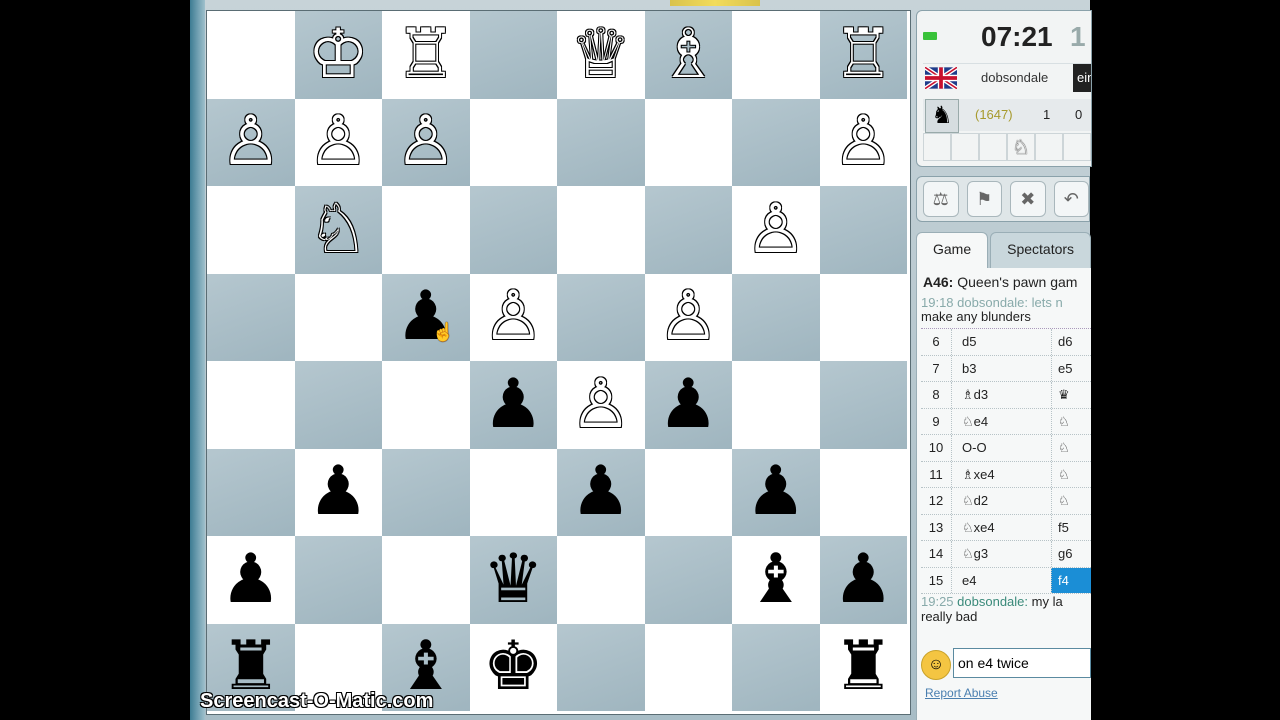 The image size is (1280, 720). What do you see at coordinates (251, 317) in the screenshot?
I see `square-a5` at bounding box center [251, 317].